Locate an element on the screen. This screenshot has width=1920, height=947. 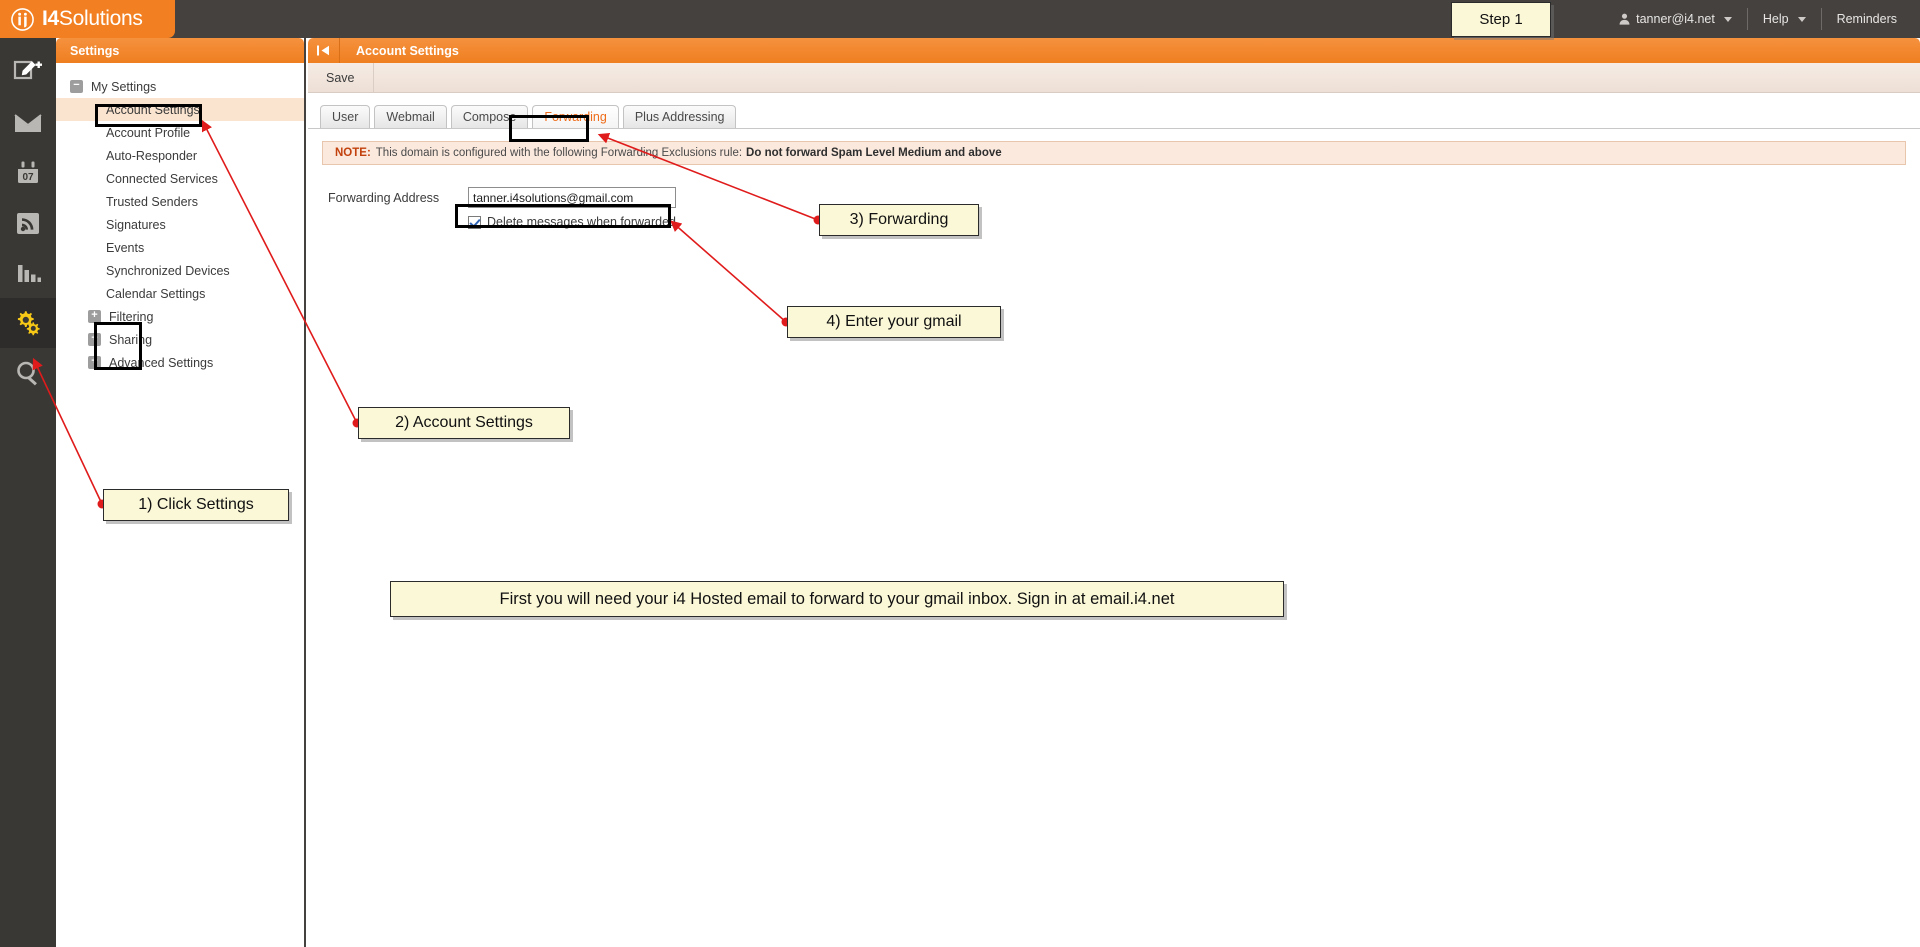
tree-node-filtering: + Filtering is located at coordinates (180, 316).